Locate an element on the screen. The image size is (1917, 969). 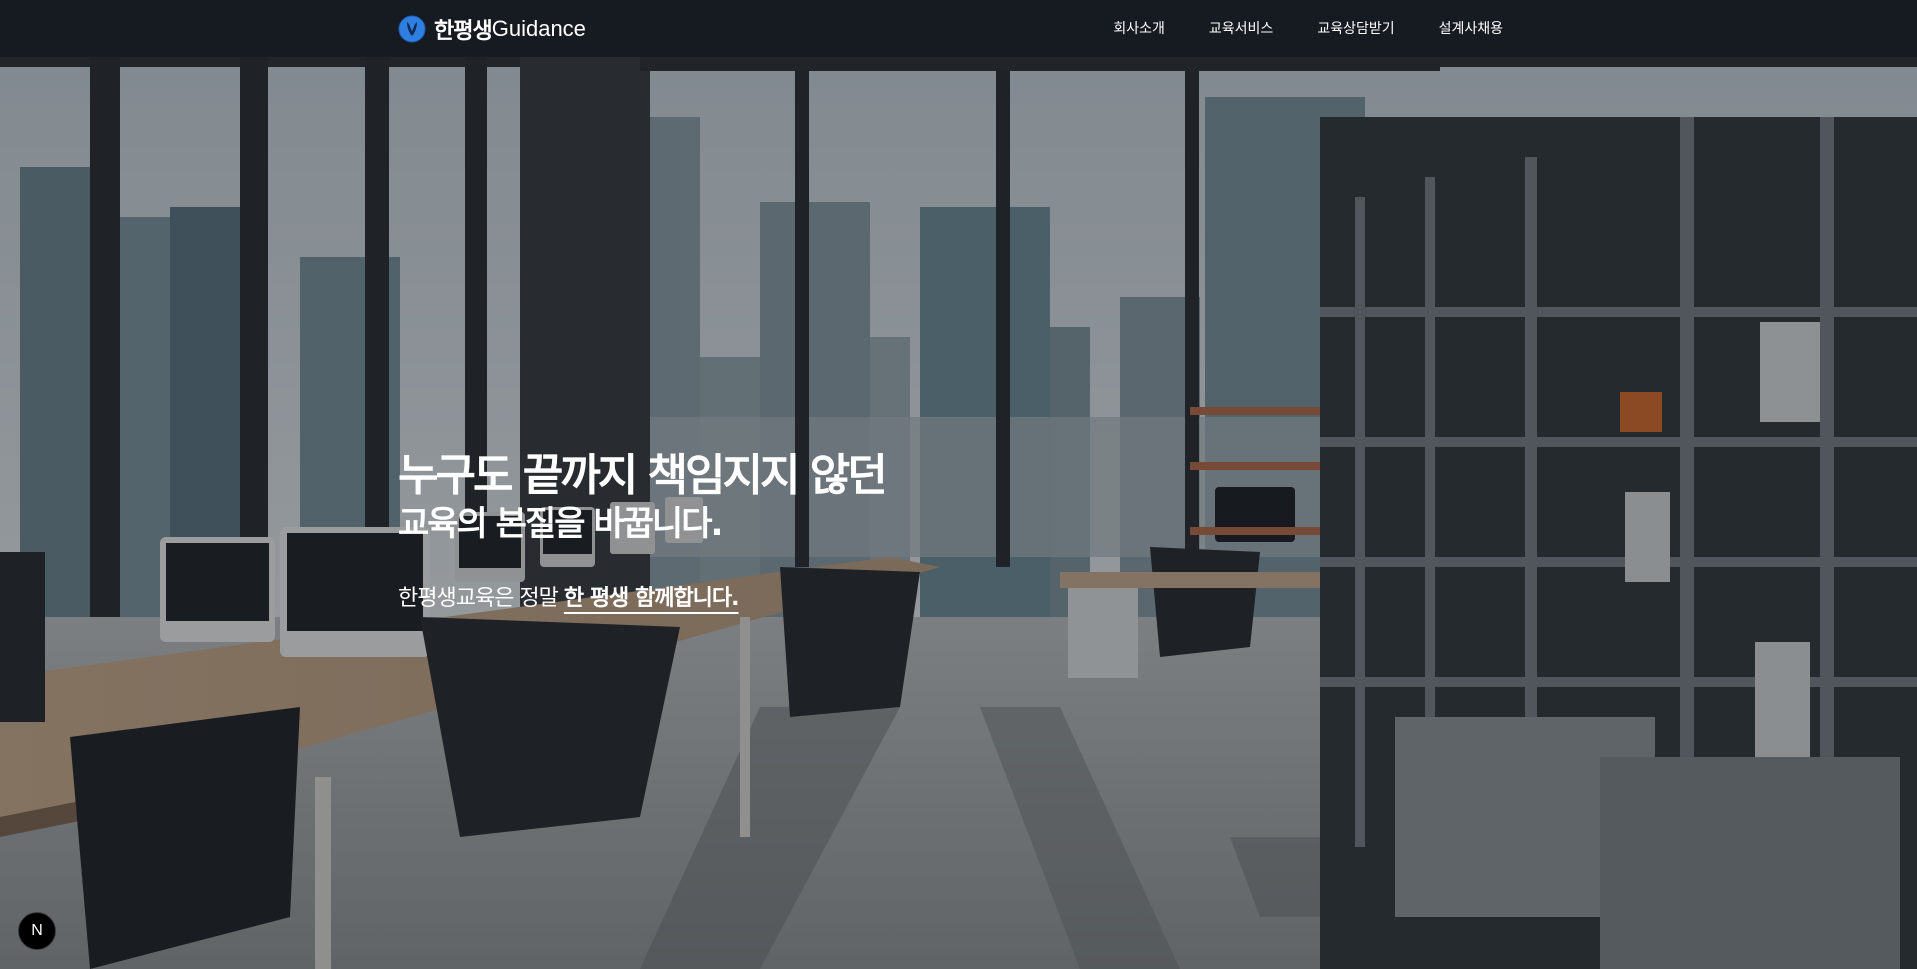
hero-tagline: 한평생교육은 정말 한 평생 함께합니다. is located at coordinates (641, 596).